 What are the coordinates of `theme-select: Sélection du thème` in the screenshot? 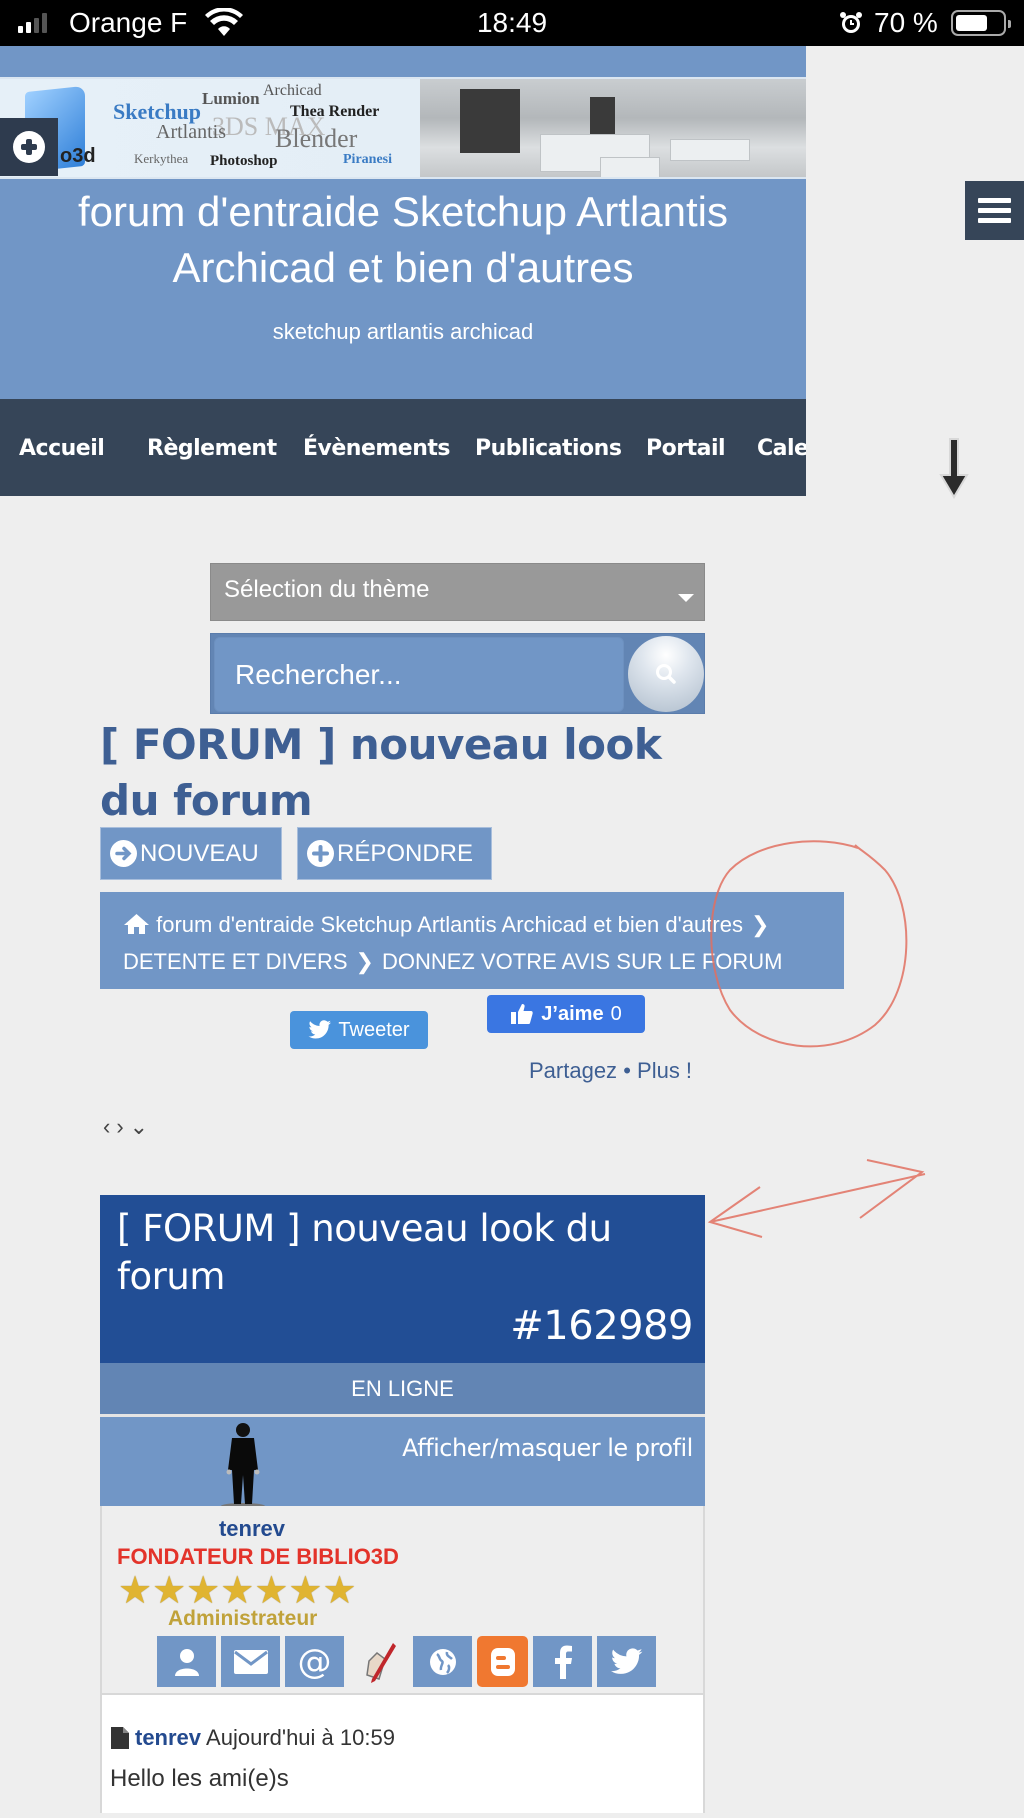 It's located at (457, 592).